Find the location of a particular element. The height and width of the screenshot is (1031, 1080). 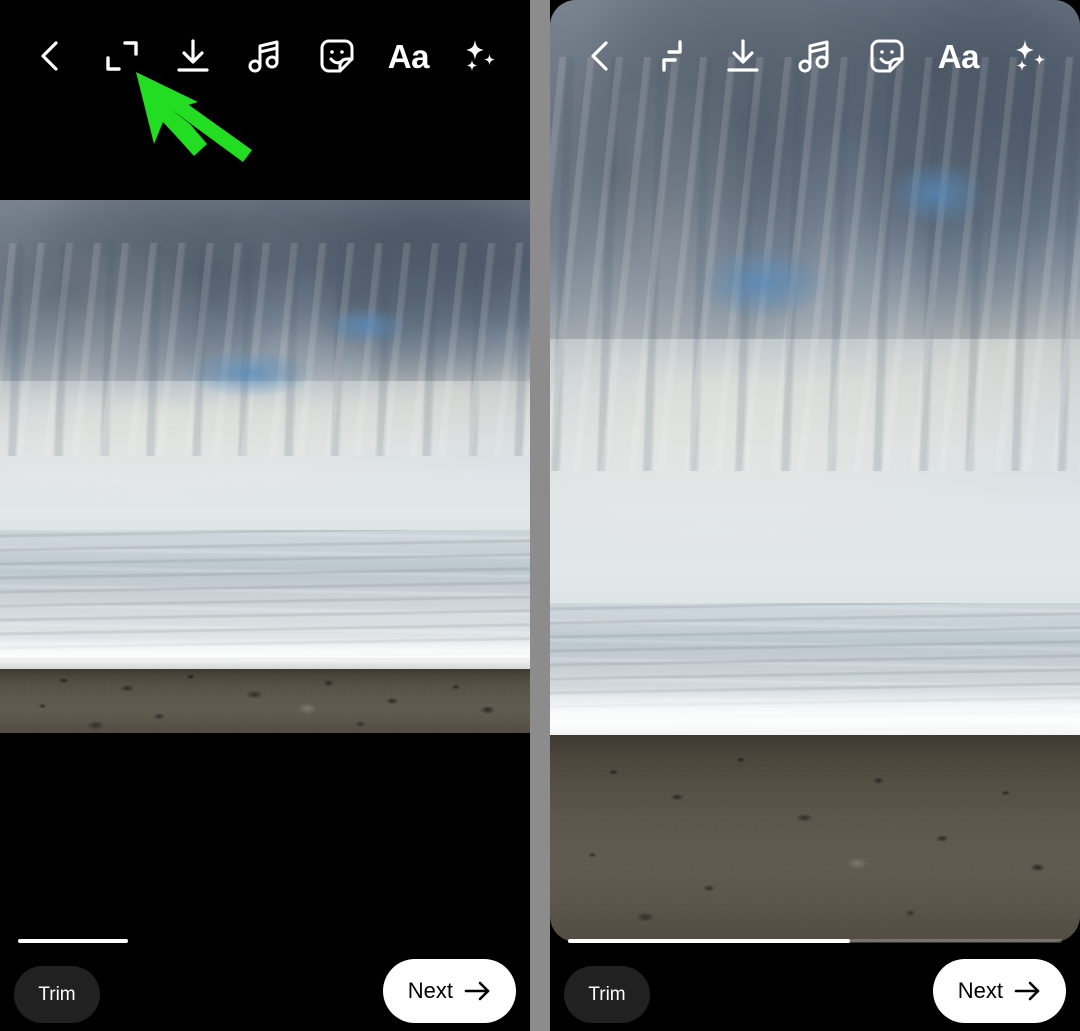

scrubber-fill-before is located at coordinates (73, 941).